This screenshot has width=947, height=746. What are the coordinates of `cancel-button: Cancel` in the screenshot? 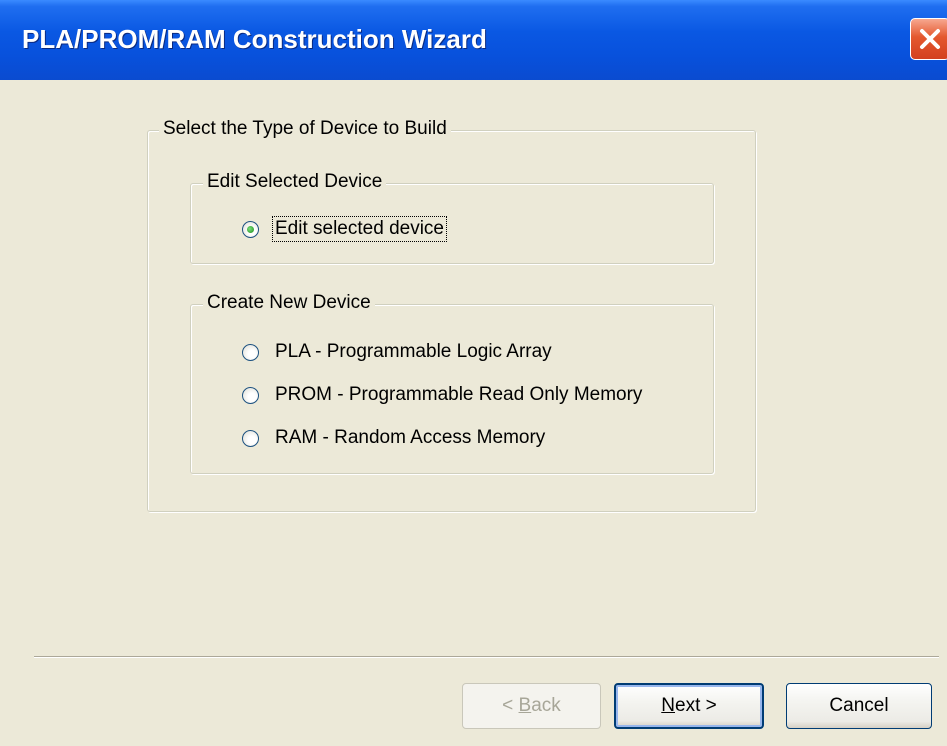 It's located at (859, 706).